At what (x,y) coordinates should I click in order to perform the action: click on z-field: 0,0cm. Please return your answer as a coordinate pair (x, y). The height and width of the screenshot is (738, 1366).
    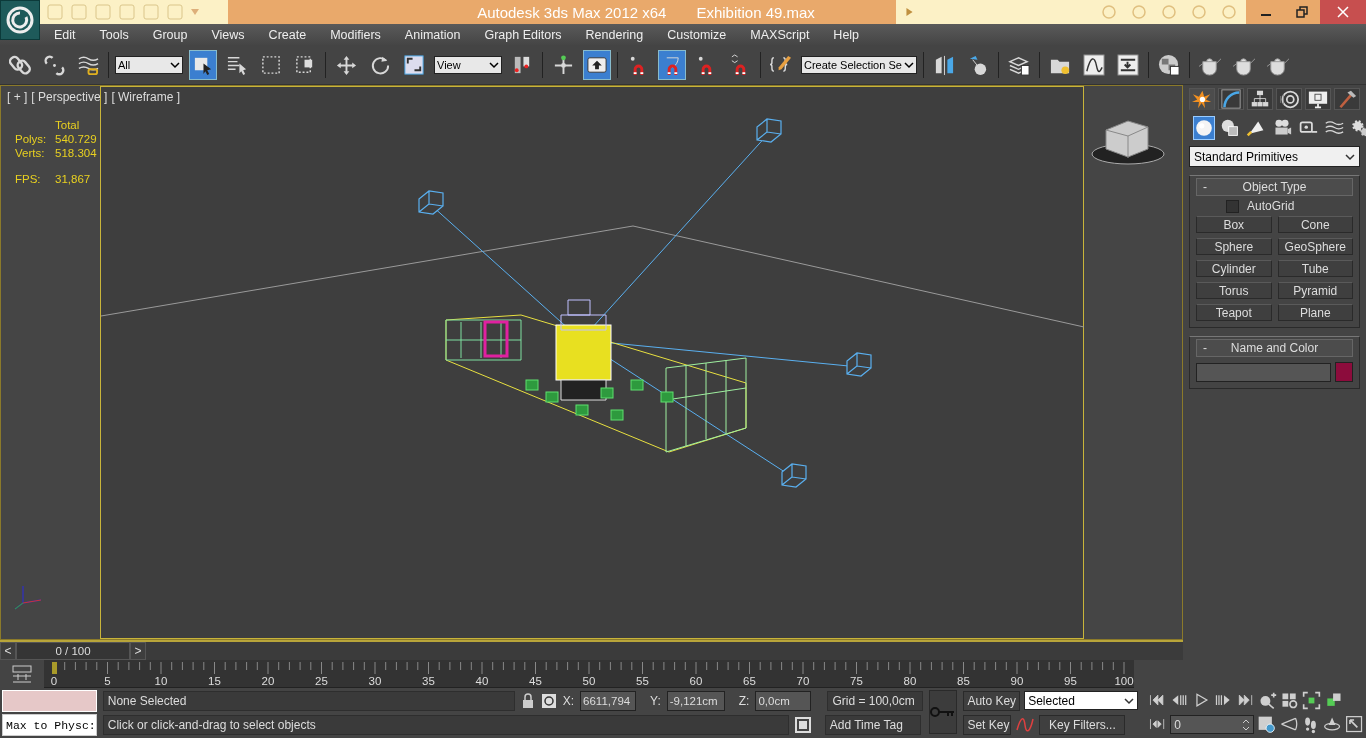
    Looking at the image, I should click on (783, 700).